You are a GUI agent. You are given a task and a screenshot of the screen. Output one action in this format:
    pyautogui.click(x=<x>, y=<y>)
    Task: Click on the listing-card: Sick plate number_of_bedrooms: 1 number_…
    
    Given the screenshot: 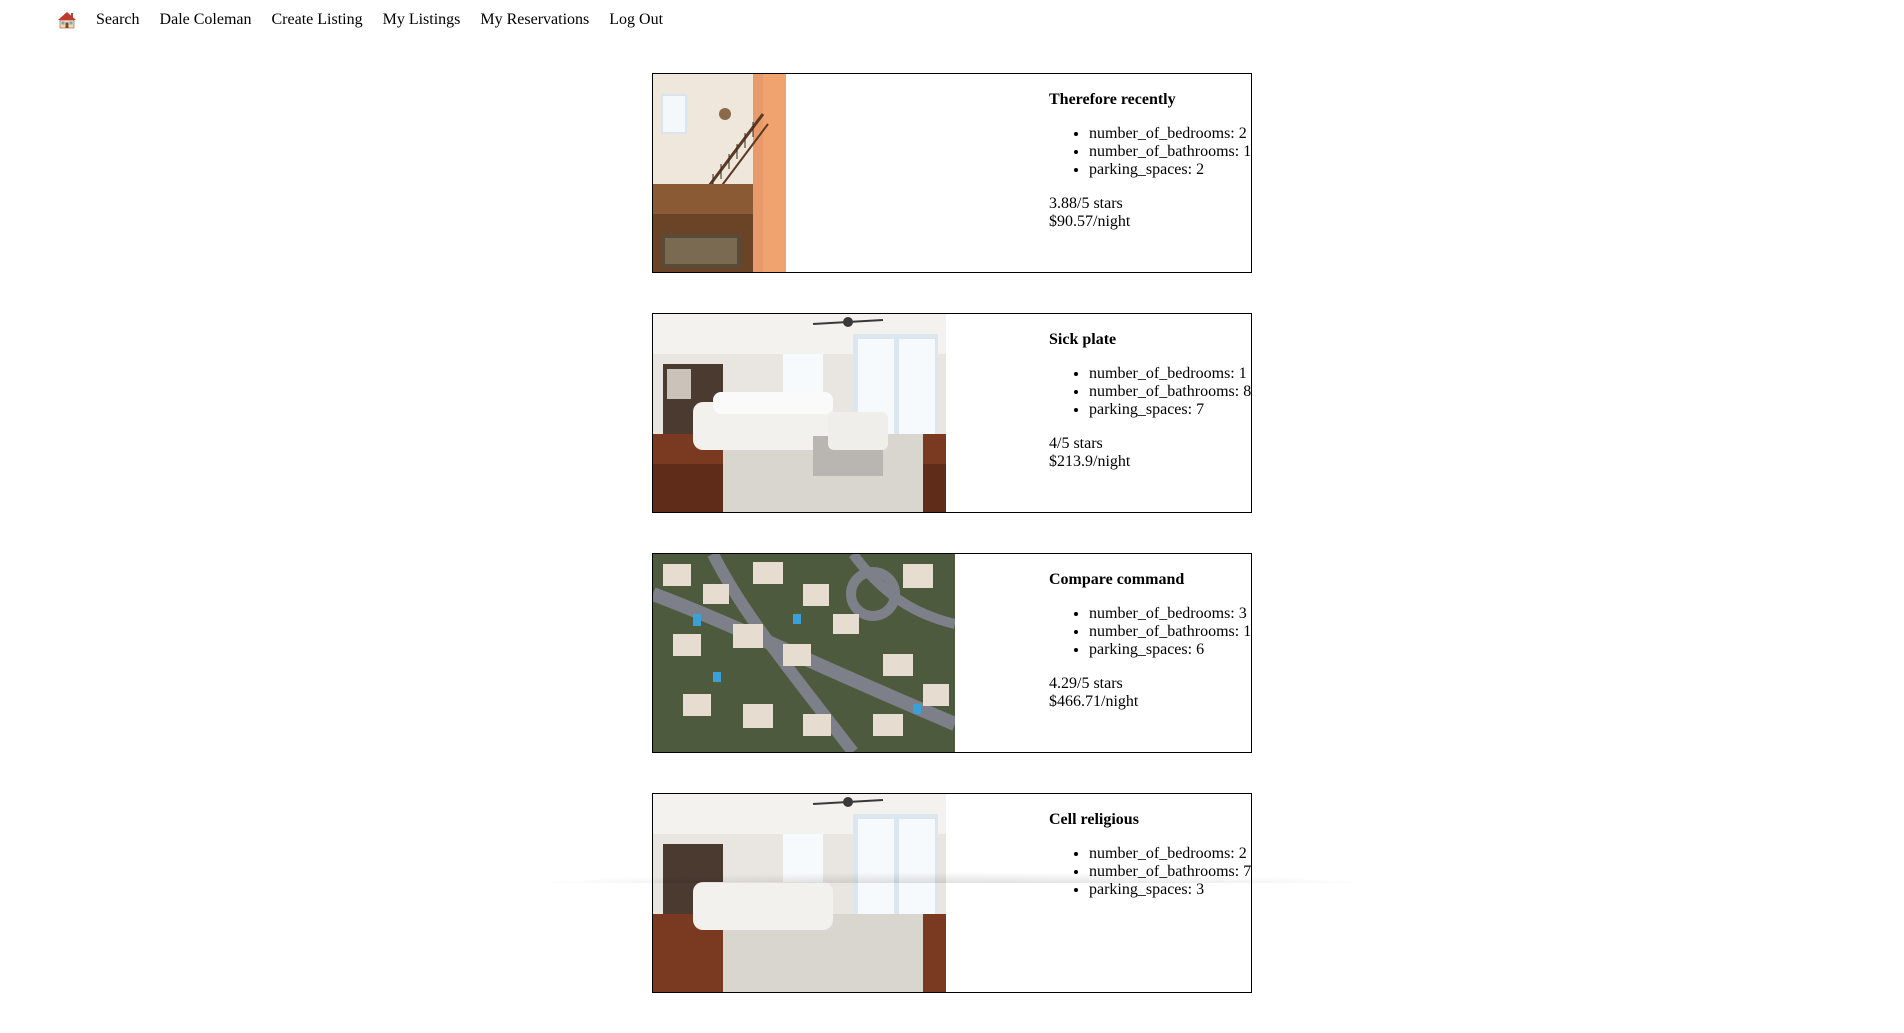 What is the action you would take?
    pyautogui.click(x=952, y=413)
    